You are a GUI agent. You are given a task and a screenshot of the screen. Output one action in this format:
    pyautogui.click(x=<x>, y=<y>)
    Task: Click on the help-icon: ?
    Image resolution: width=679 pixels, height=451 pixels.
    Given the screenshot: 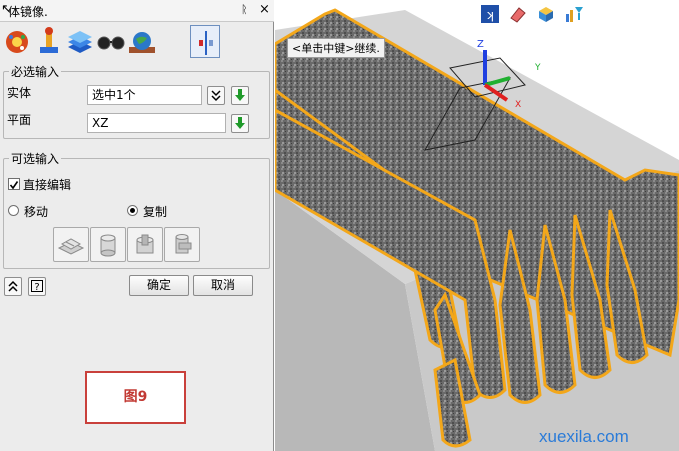 What is the action you would take?
    pyautogui.click(x=37, y=286)
    